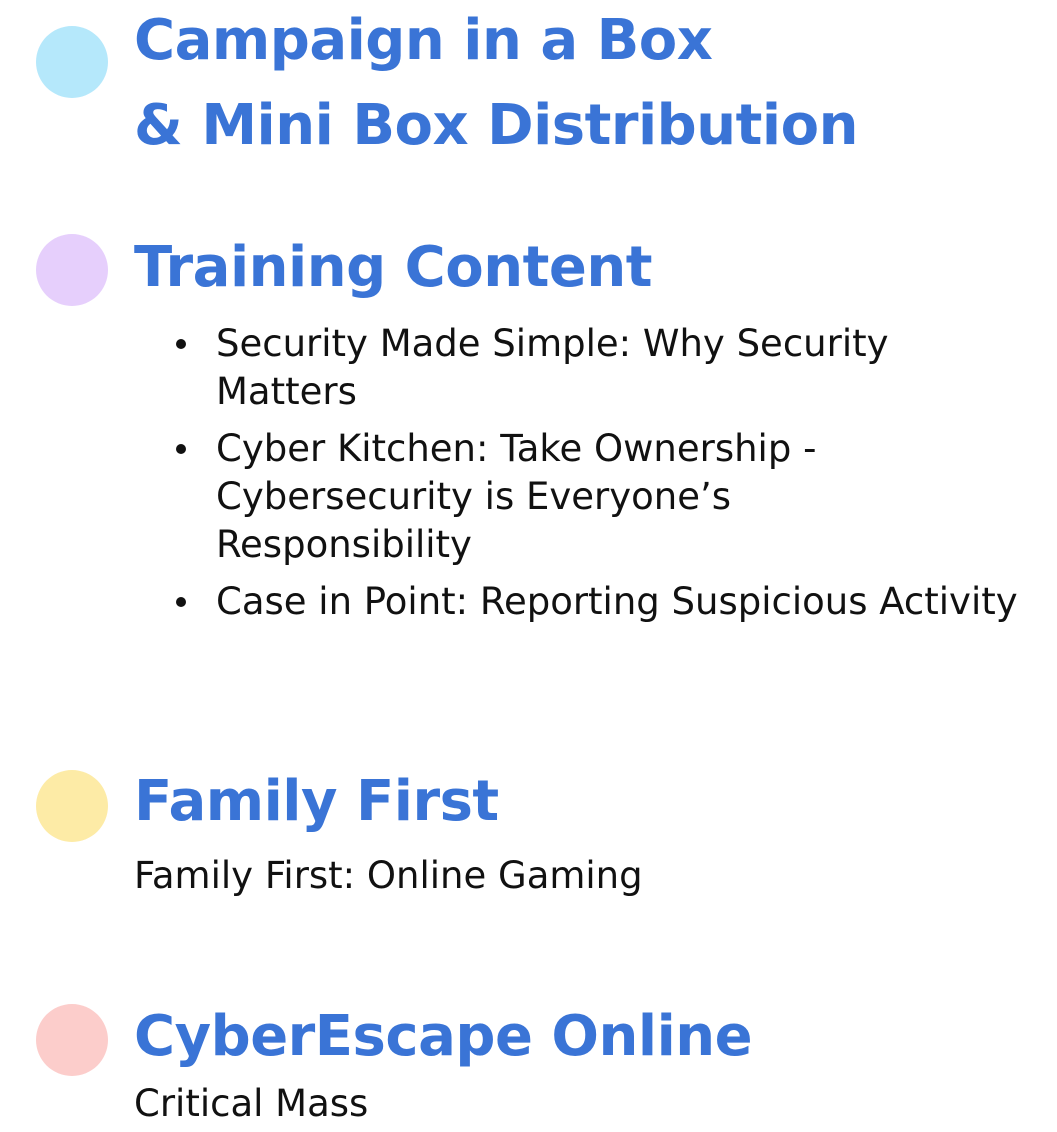 Image resolution: width=1057 pixels, height=1132 pixels. What do you see at coordinates (316, 801) in the screenshot?
I see `family-title: Family First` at bounding box center [316, 801].